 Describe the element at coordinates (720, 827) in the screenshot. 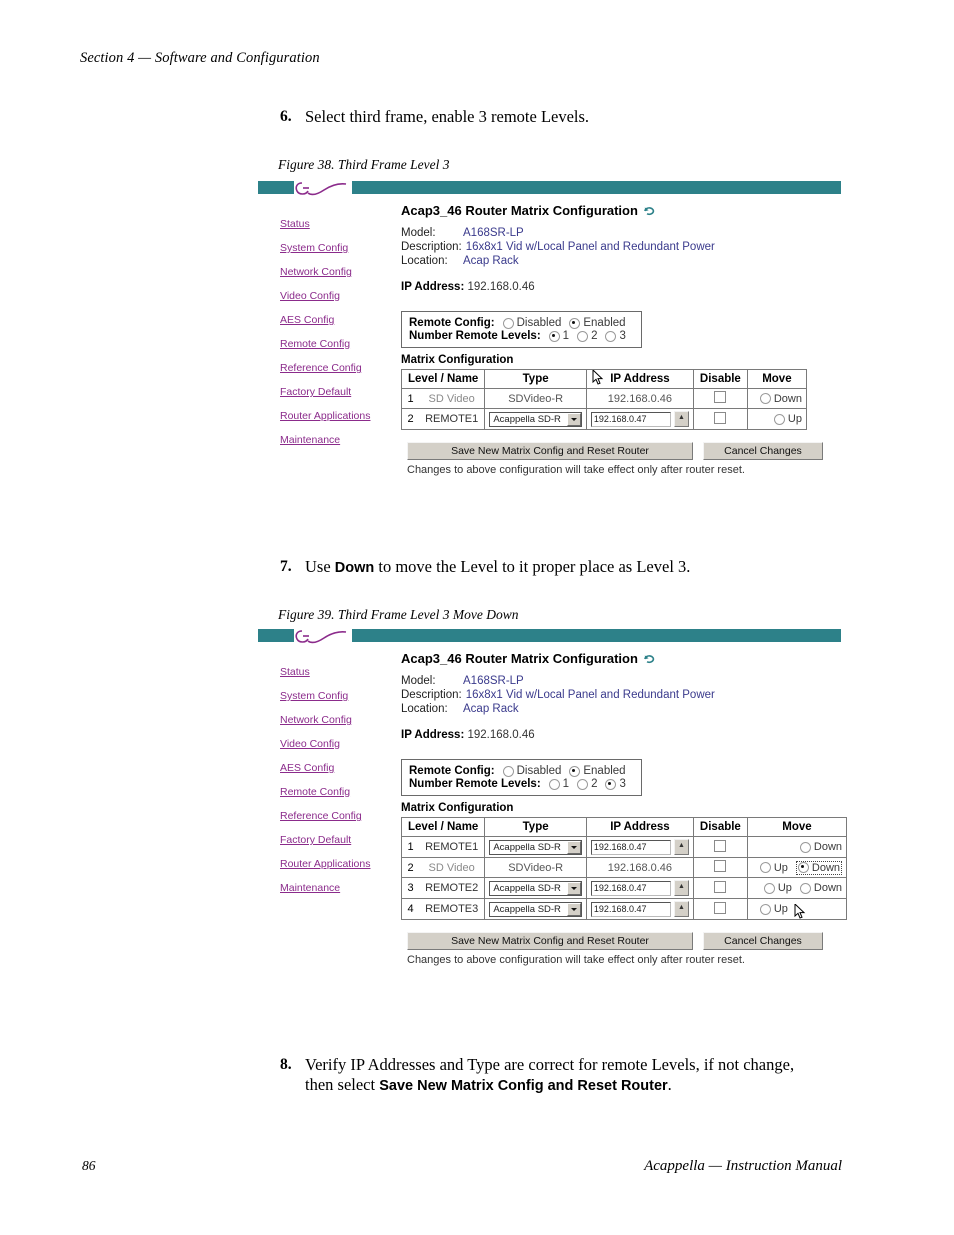

I see `column-header-disable: Disable` at that location.